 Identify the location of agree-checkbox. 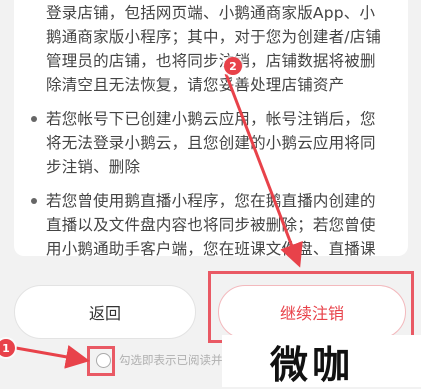
(103, 360).